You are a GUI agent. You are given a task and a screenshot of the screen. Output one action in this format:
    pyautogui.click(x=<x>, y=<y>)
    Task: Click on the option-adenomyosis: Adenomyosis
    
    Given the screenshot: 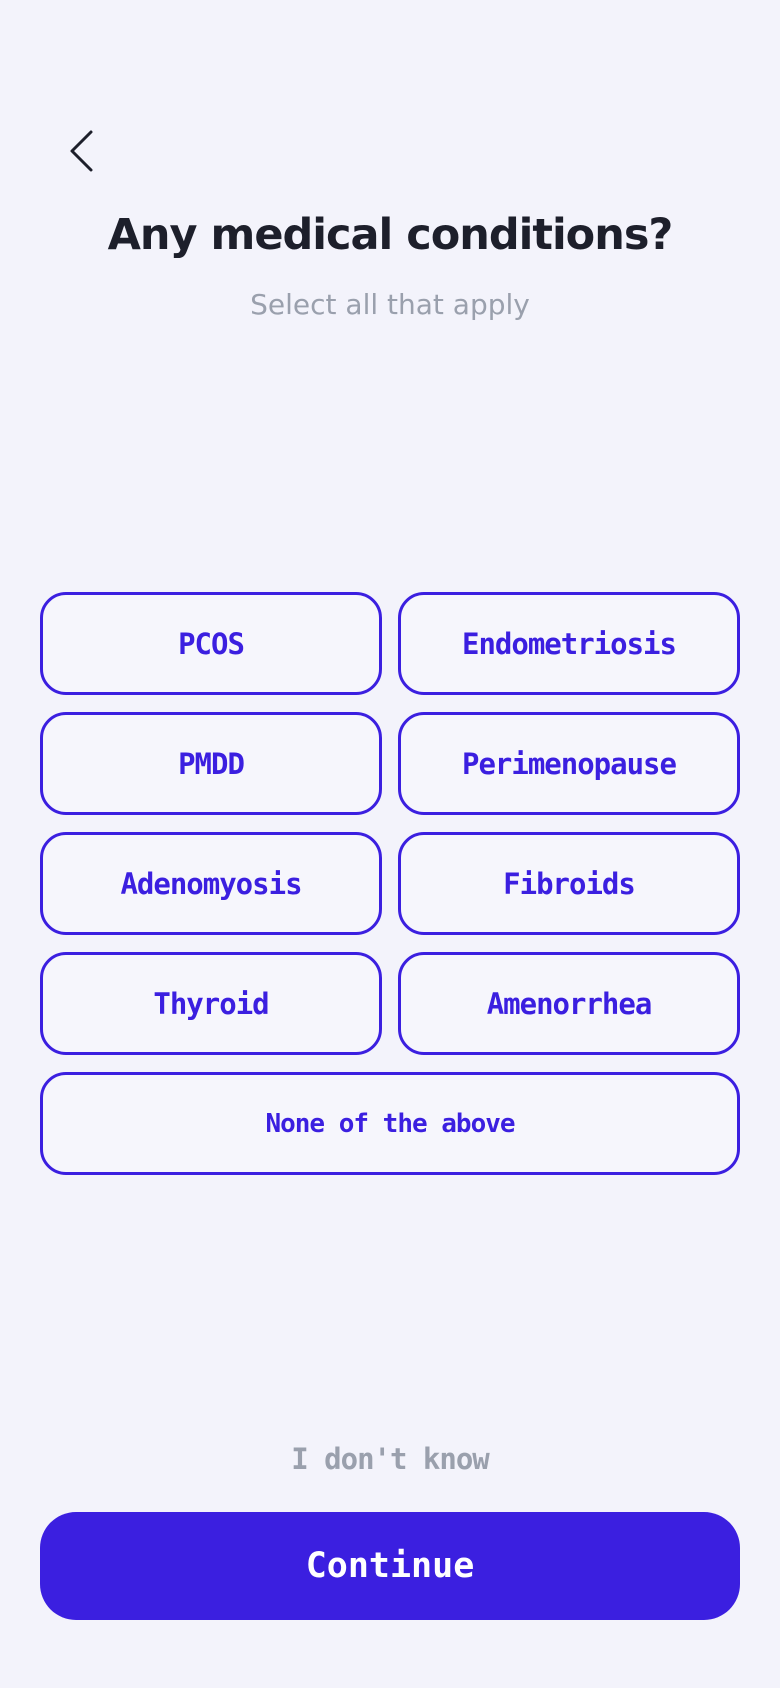 What is the action you would take?
    pyautogui.click(x=211, y=883)
    